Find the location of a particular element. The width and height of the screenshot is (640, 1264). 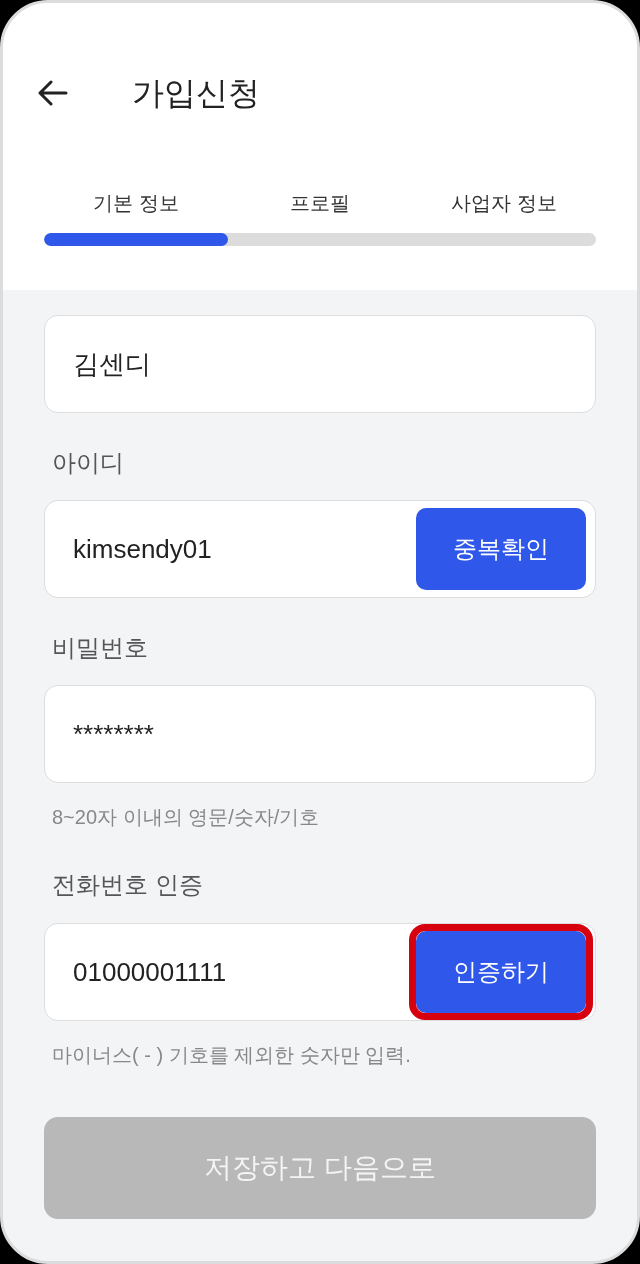

step-label: 프로필 is located at coordinates (320, 203).